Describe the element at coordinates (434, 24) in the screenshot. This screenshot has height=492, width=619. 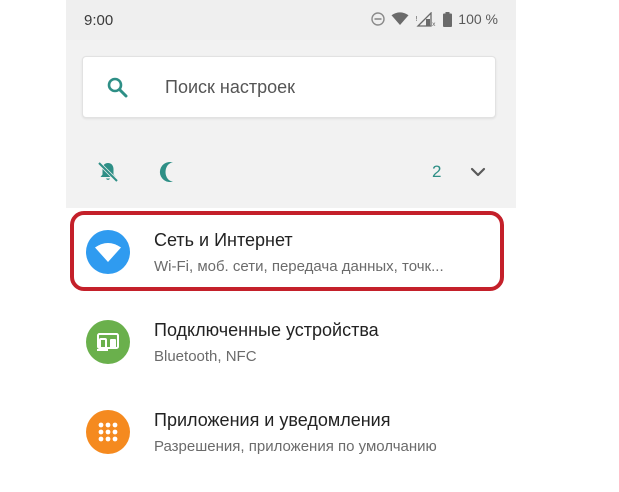
I see `svg-text: x` at that location.